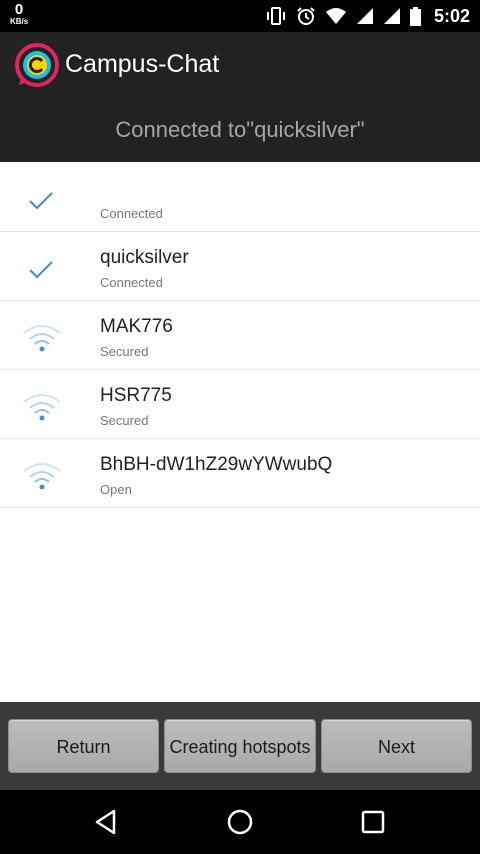 This screenshot has width=480, height=854. I want to click on return-button: Return, so click(83, 746).